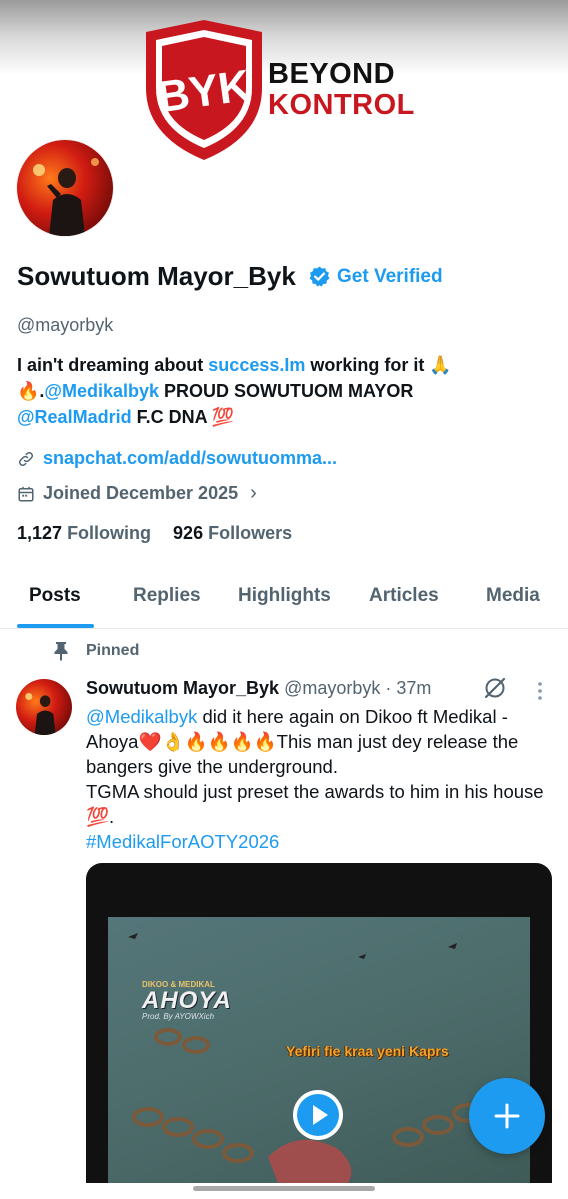 The width and height of the screenshot is (568, 1199). What do you see at coordinates (188, 533) in the screenshot?
I see `followers-count: 926` at bounding box center [188, 533].